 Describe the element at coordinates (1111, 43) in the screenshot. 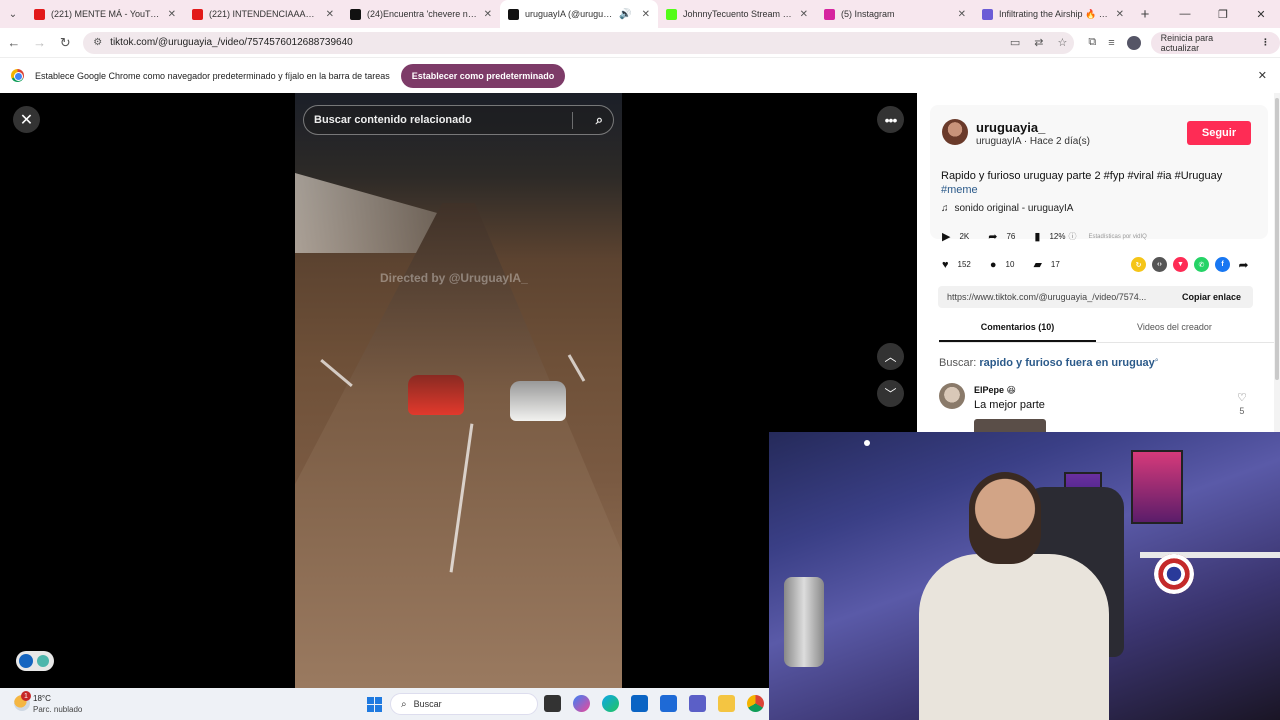

I see `reading-list-icon: ≡` at that location.